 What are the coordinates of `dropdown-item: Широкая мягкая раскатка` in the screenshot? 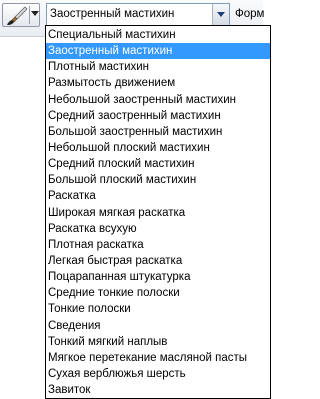 It's located at (158, 213).